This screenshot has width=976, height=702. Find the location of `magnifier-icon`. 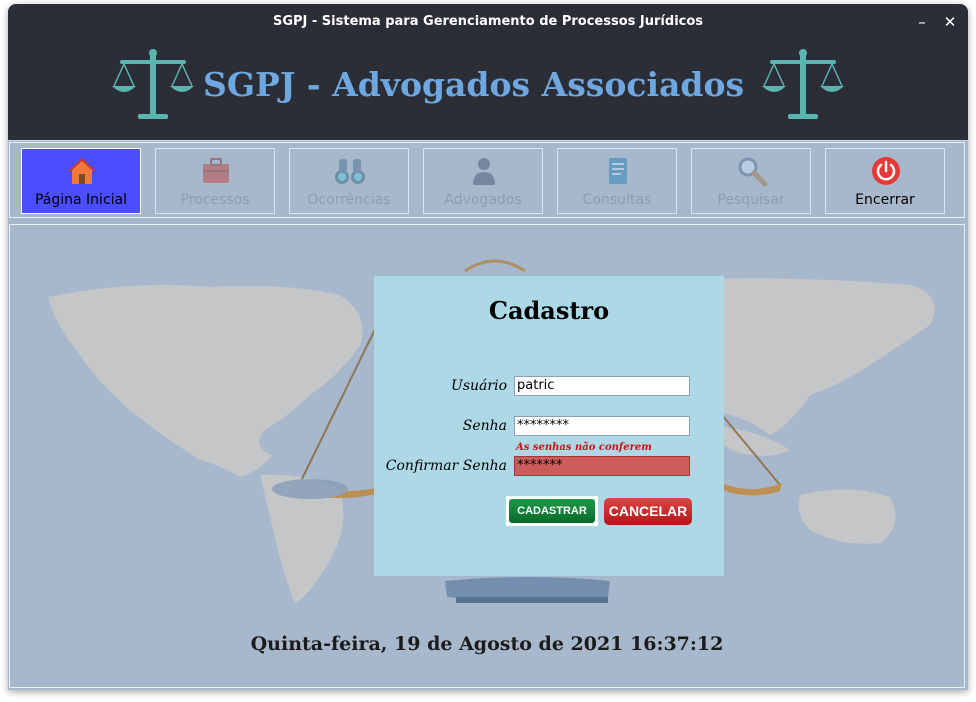

magnifier-icon is located at coordinates (753, 172).